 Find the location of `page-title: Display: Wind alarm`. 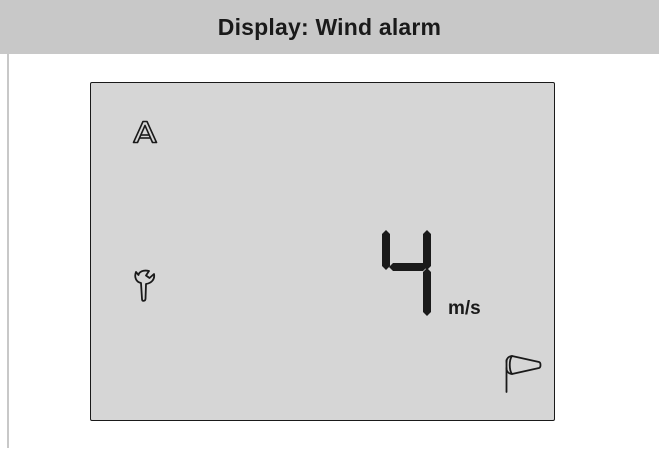

page-title: Display: Wind alarm is located at coordinates (329, 26).